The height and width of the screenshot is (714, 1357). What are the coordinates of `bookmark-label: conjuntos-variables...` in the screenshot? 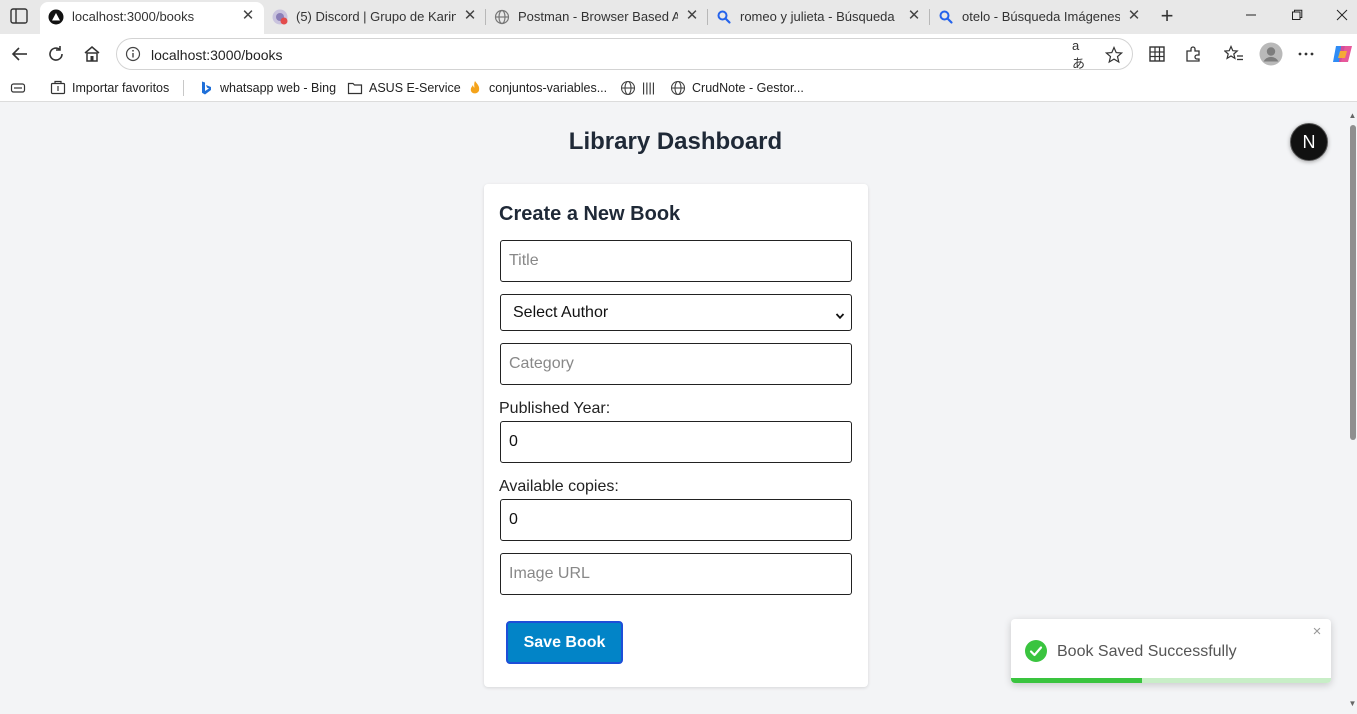 It's located at (548, 88).